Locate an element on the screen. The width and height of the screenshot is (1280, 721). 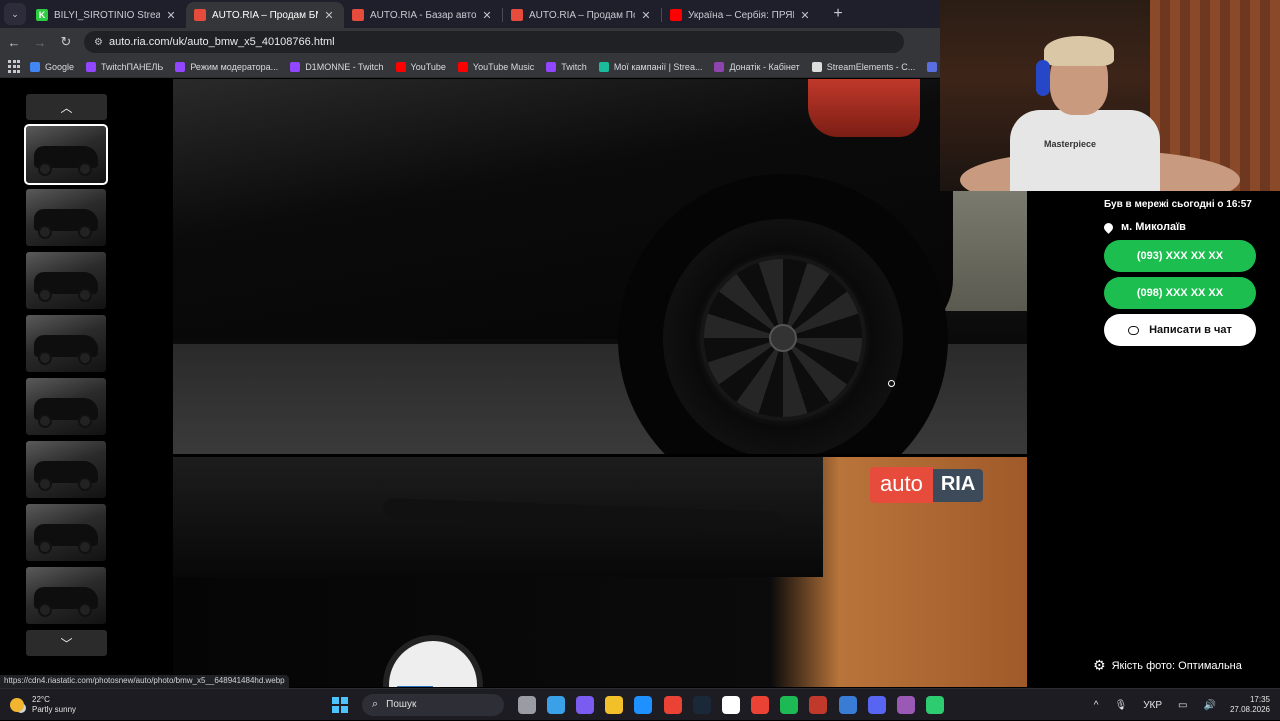
chat-bubble-icon is located at coordinates (1134, 330).